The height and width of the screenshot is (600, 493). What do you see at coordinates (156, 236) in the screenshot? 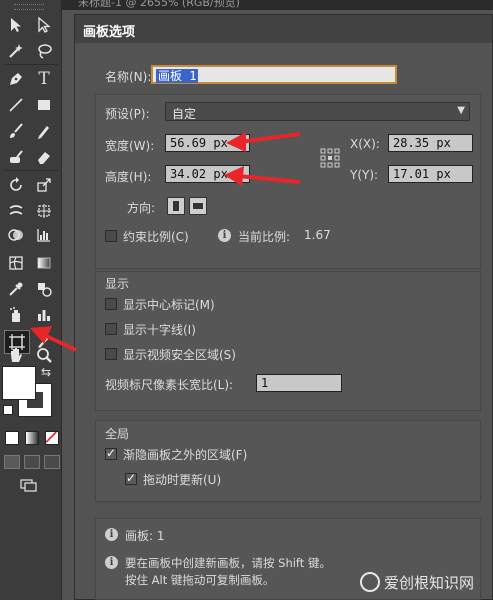
I see `constrain-label: 约束比例(C)` at bounding box center [156, 236].